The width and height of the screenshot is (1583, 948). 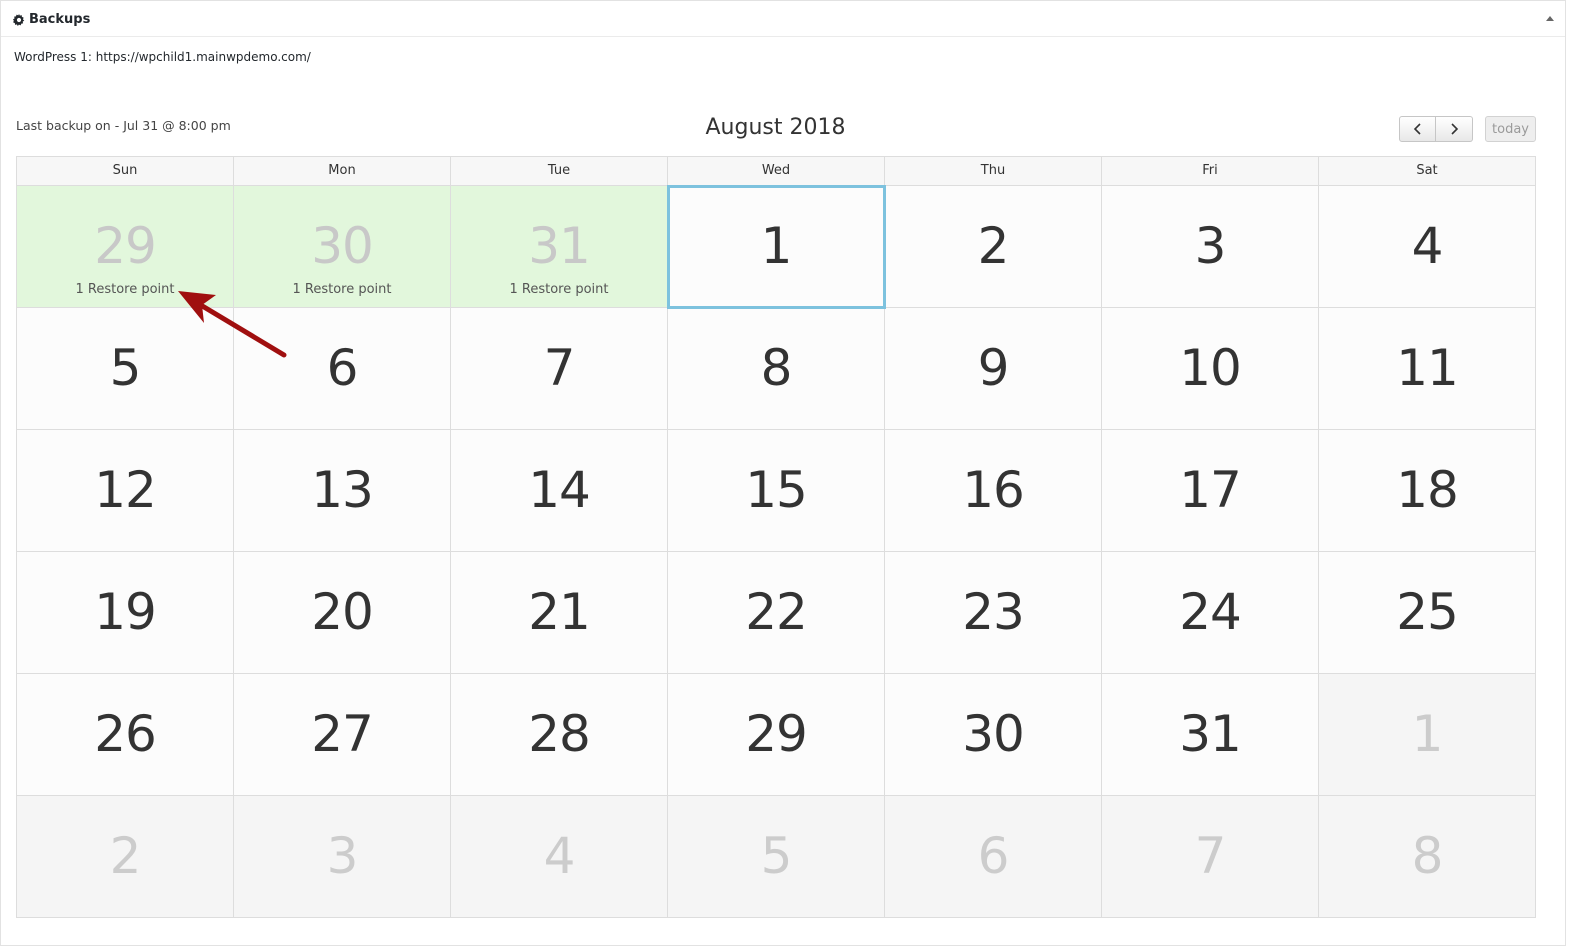 I want to click on calendar-day: 11, so click(x=1427, y=369).